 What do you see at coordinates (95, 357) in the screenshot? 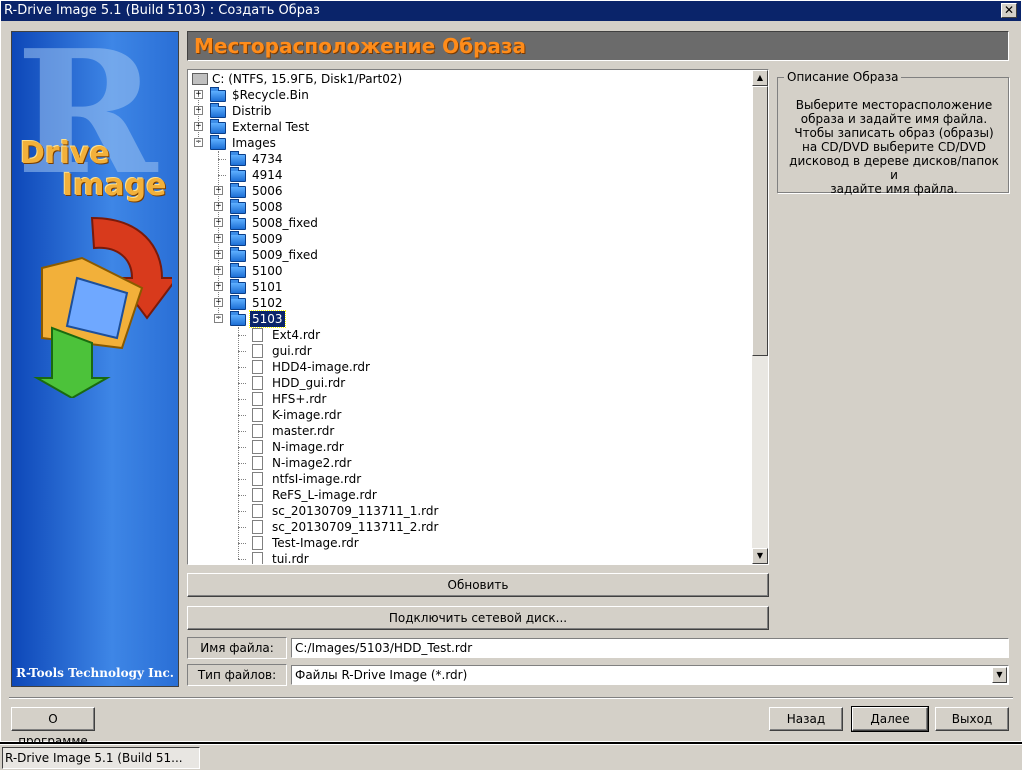
I see `sidebar-logo-panel: R Drive Image R-Tools Technology Inc.` at bounding box center [95, 357].